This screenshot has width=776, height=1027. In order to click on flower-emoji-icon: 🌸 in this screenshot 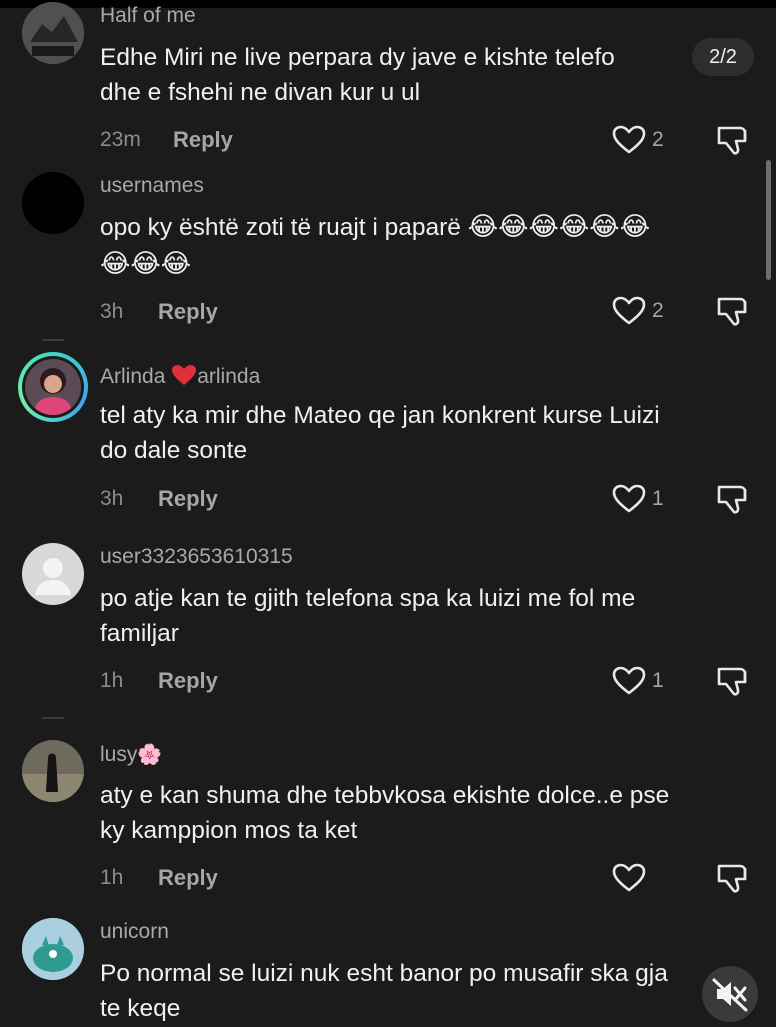, I will do `click(150, 755)`.